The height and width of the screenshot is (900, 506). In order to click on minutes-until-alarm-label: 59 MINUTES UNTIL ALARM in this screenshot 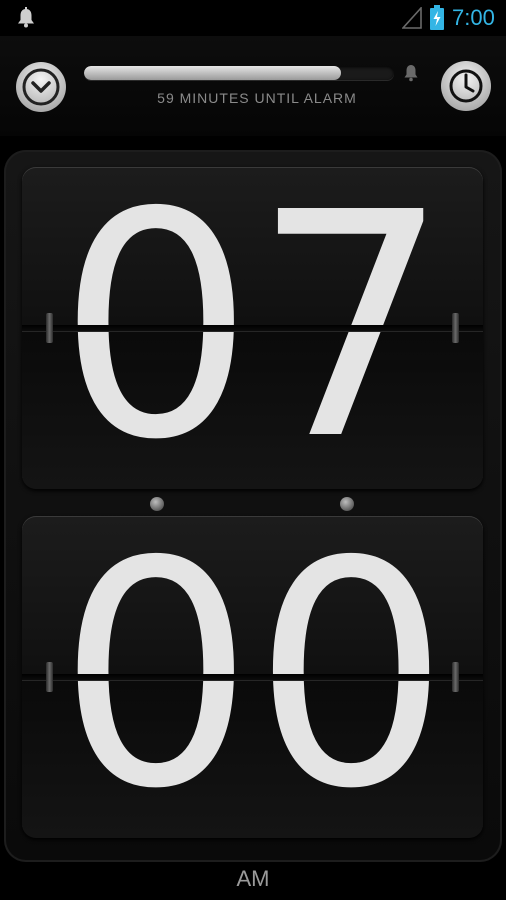, I will do `click(257, 98)`.